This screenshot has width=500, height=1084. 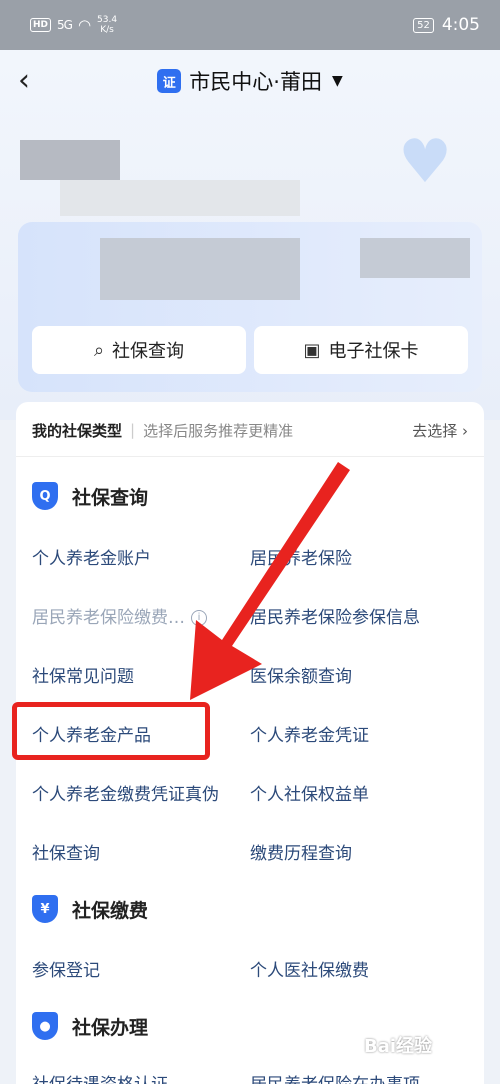 I want to click on info-icon: i, so click(x=199, y=618).